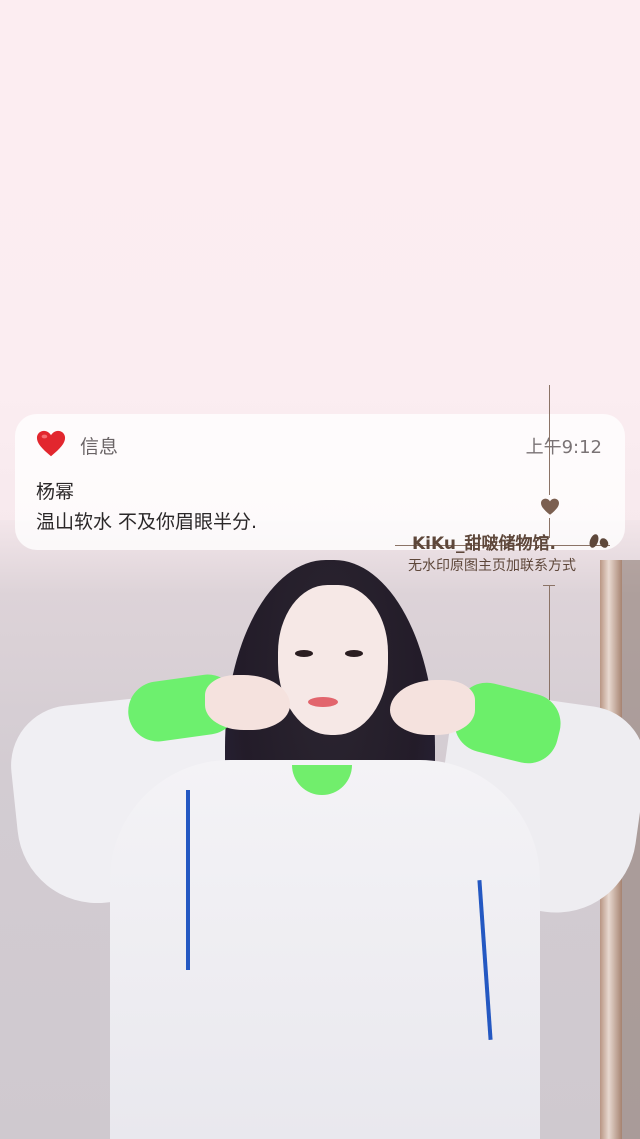 This screenshot has width=640, height=1139. I want to click on drawstring-left, so click(188, 880).